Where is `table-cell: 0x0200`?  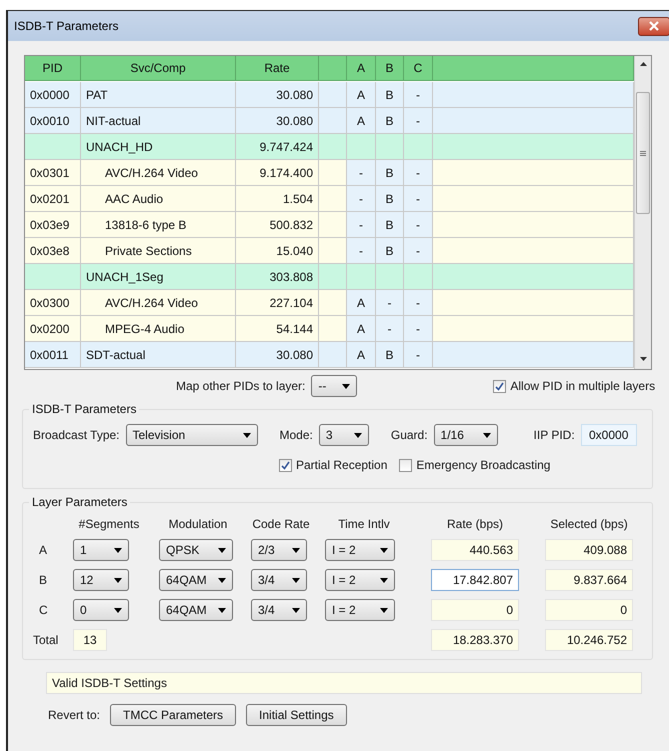
table-cell: 0x0200 is located at coordinates (53, 329).